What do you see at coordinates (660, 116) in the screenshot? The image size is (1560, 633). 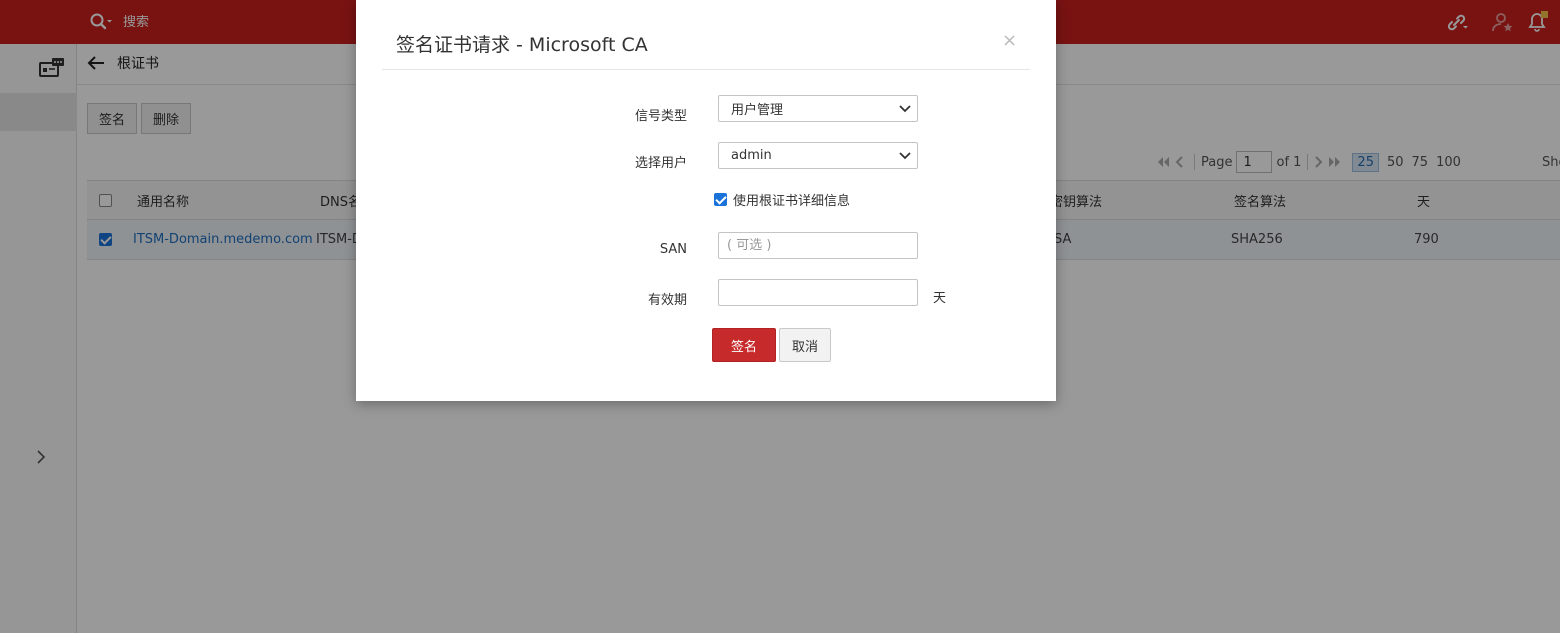 I see `signer-type-label: 信号类型` at bounding box center [660, 116].